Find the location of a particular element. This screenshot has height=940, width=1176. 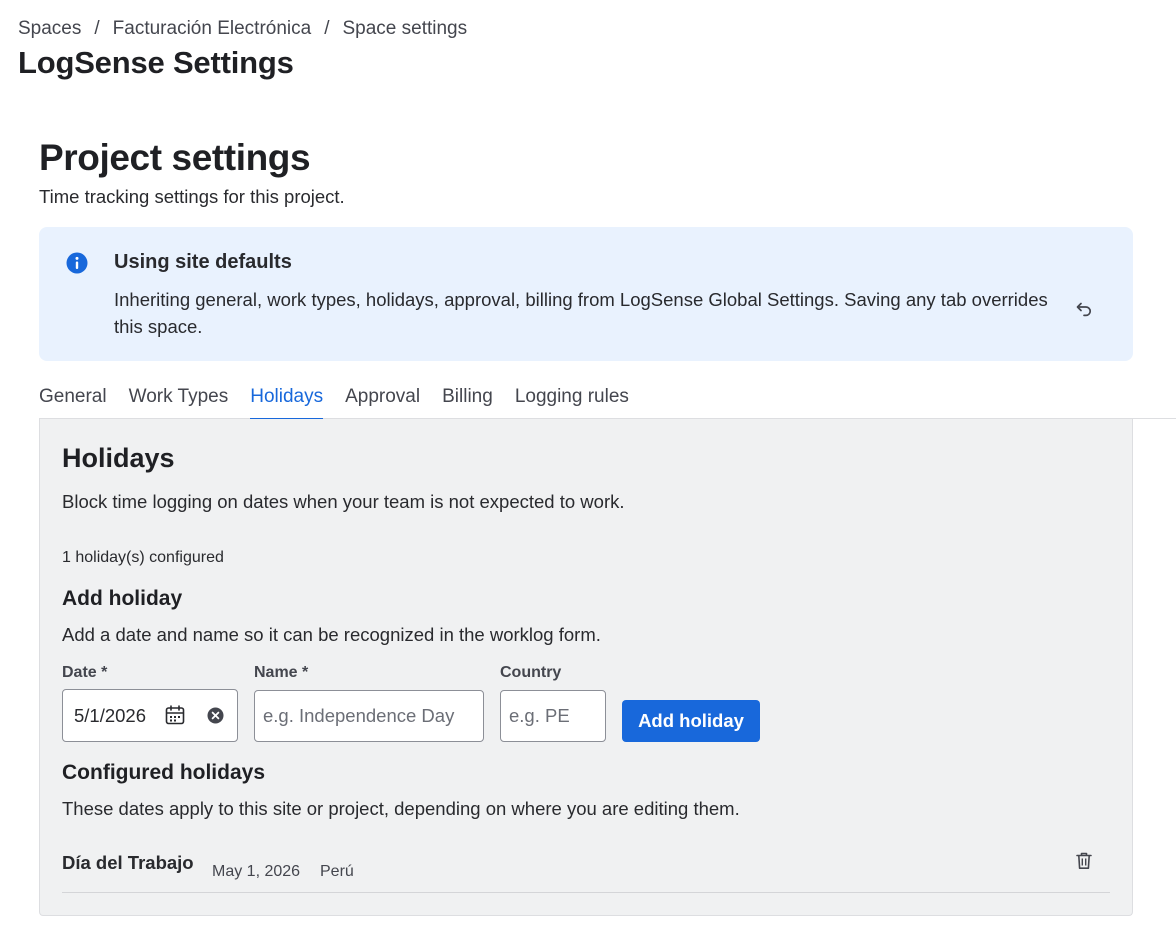

date-label: Date * is located at coordinates (85, 672).